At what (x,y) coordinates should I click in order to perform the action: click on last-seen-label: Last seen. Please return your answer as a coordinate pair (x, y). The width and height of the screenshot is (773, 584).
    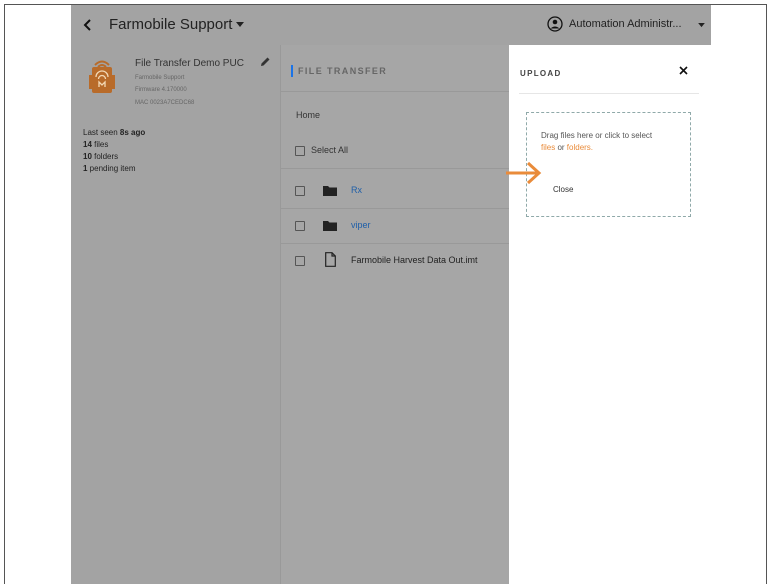
    Looking at the image, I should click on (101, 132).